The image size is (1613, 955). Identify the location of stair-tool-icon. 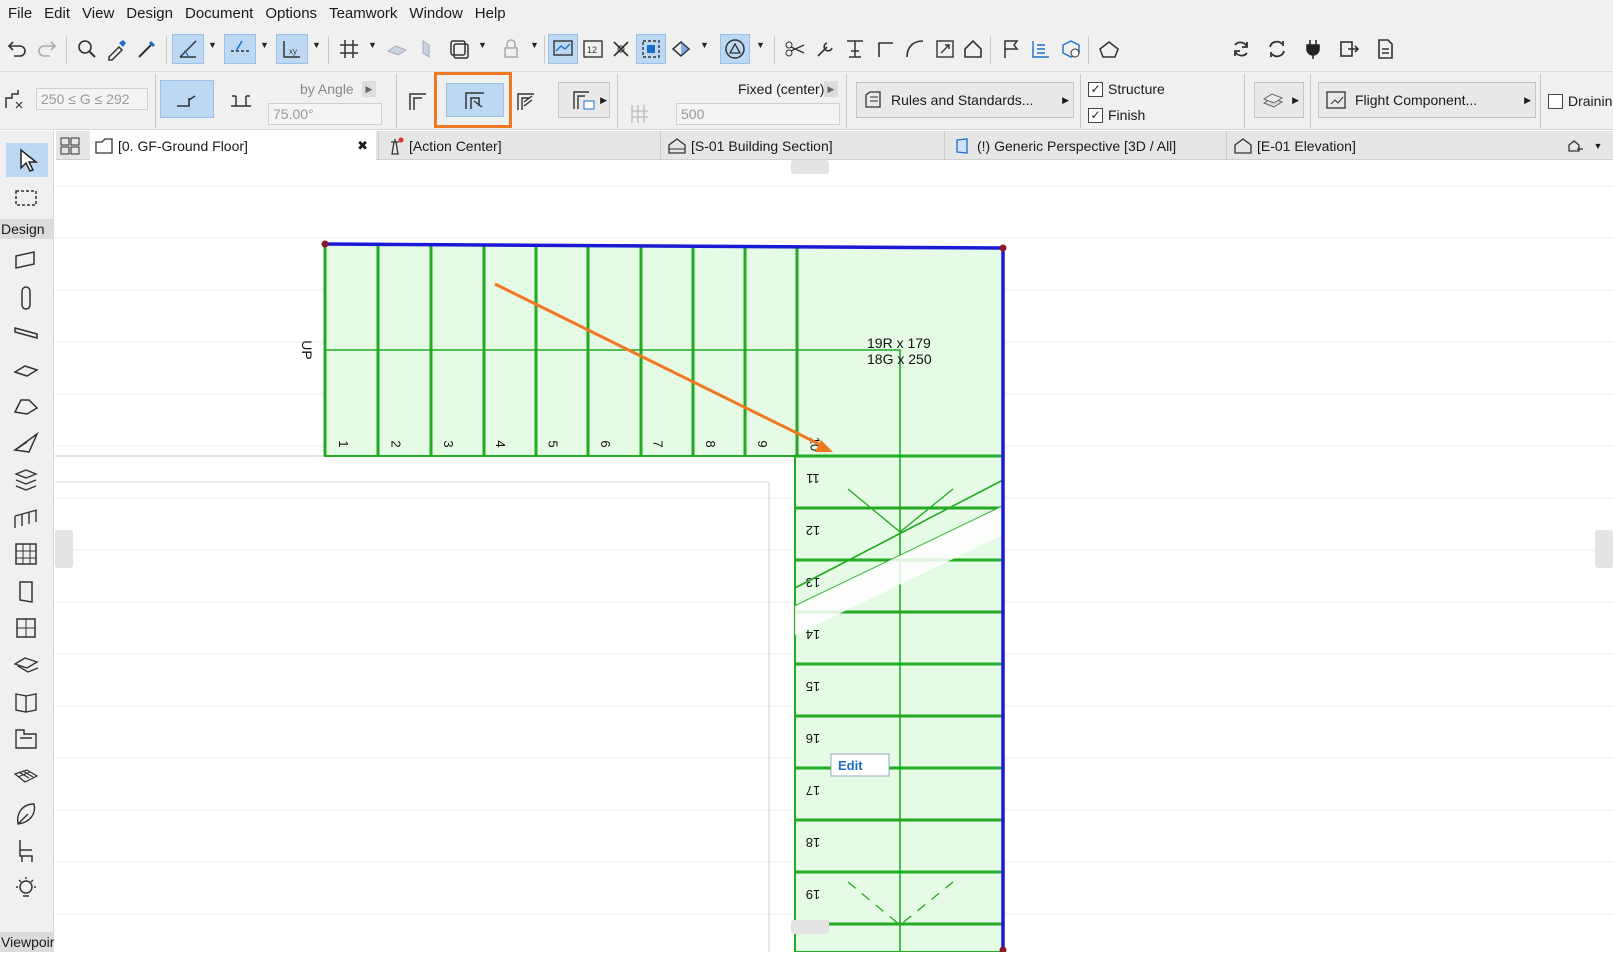
(26, 480).